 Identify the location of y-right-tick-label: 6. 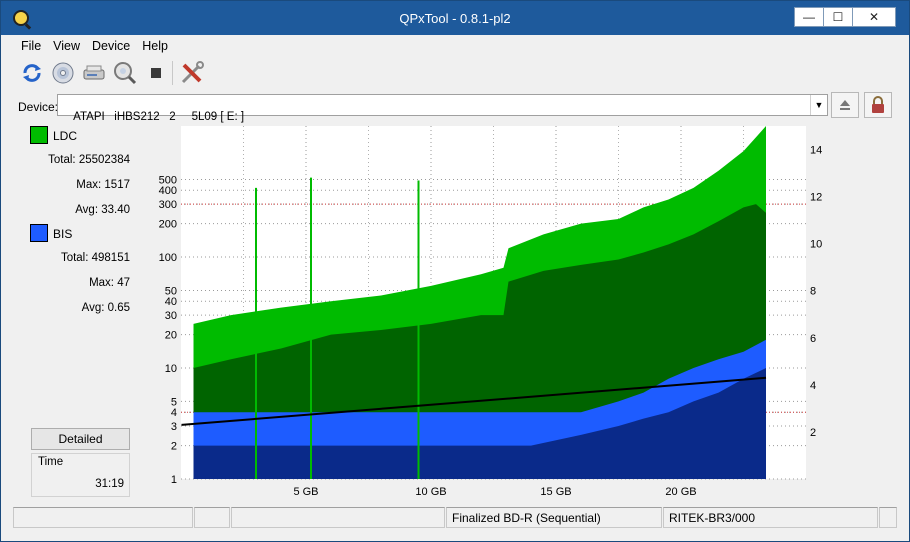
(813, 339).